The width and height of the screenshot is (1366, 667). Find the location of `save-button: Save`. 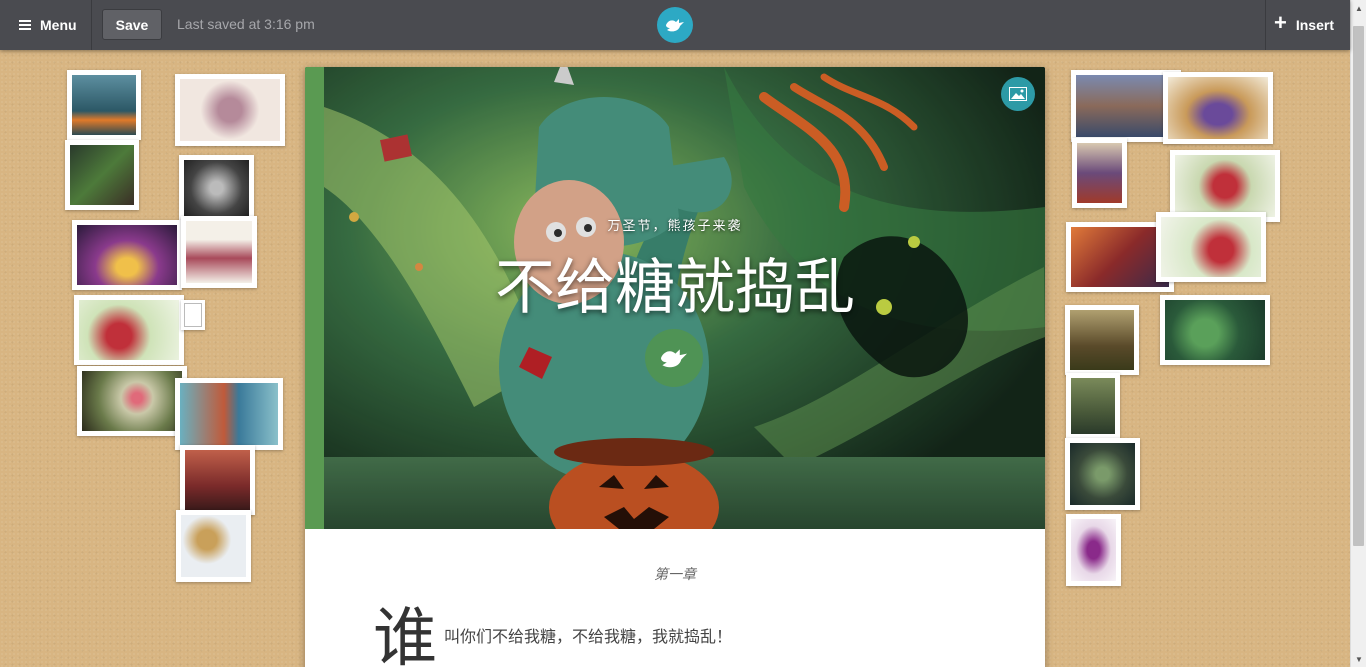

save-button: Save is located at coordinates (132, 24).